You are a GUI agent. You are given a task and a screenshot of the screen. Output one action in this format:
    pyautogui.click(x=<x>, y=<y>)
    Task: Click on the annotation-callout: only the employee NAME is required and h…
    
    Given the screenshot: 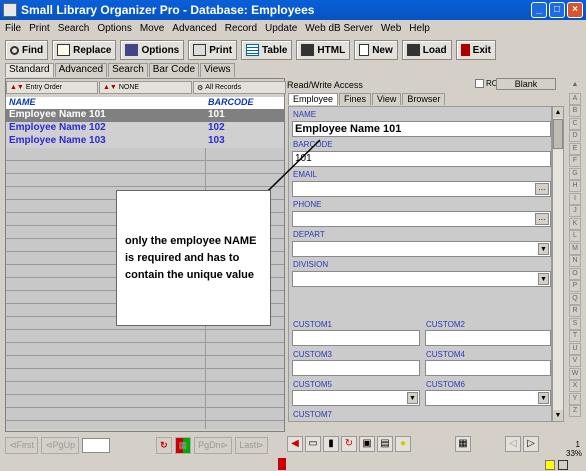 What is the action you would take?
    pyautogui.click(x=193, y=258)
    